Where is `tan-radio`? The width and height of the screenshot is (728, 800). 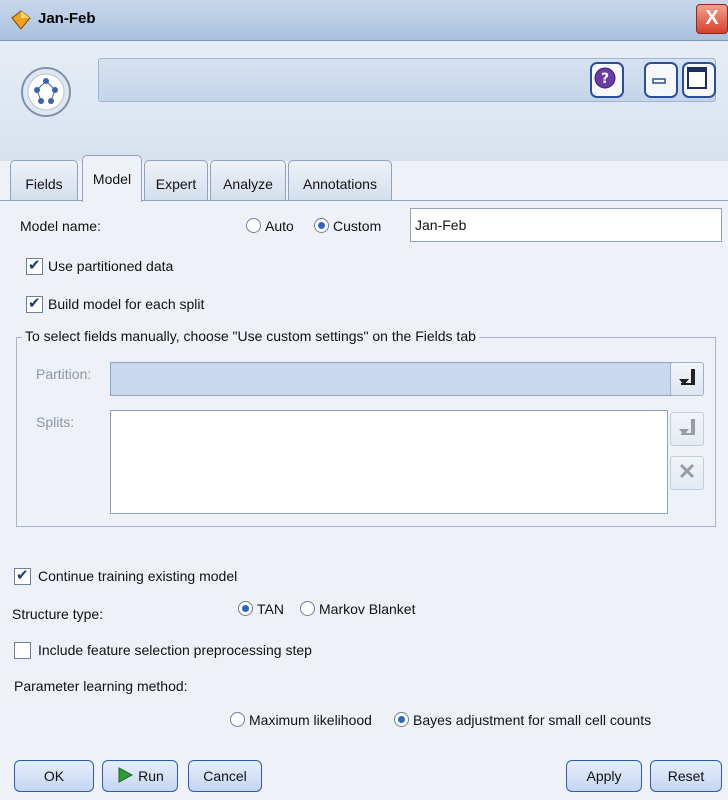
tan-radio is located at coordinates (245, 608).